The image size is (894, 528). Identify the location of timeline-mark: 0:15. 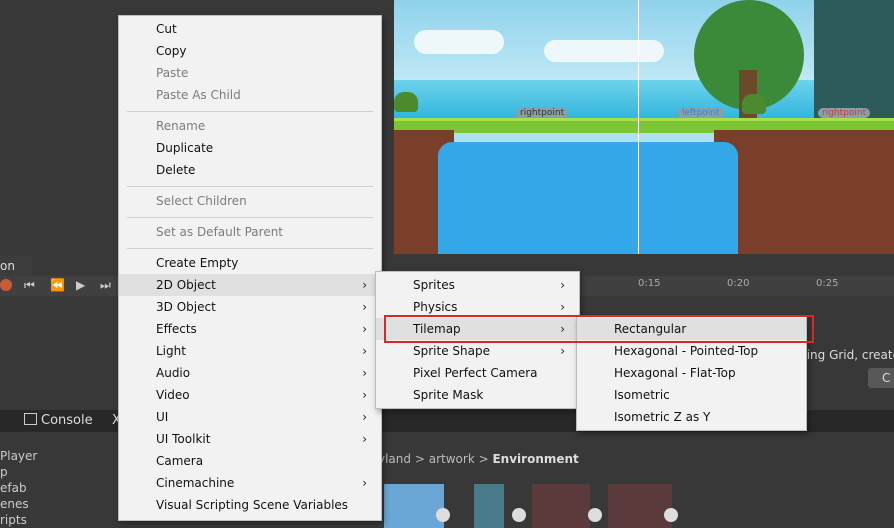
(649, 283).